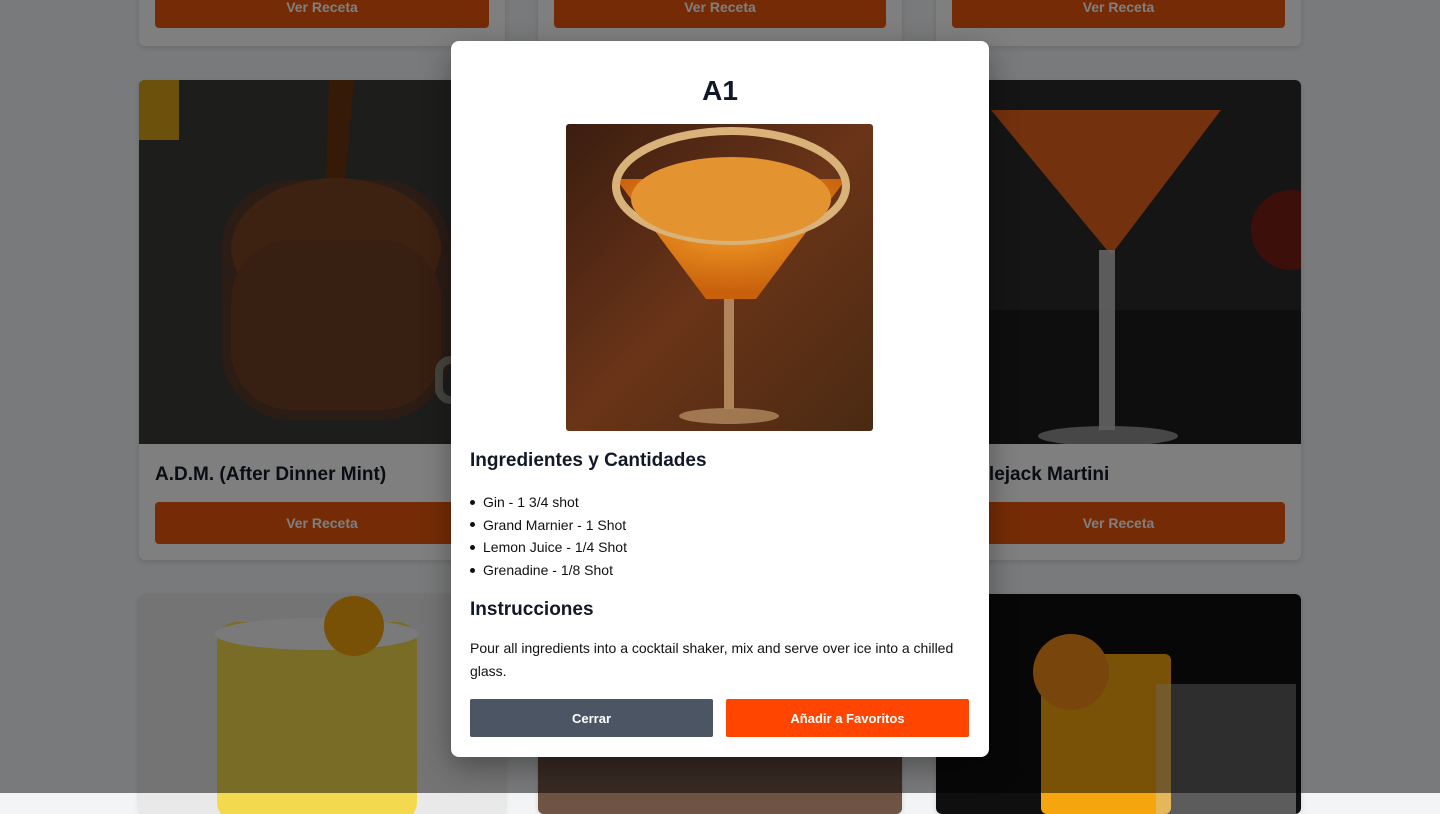 The image size is (1440, 814). What do you see at coordinates (548, 547) in the screenshot?
I see `ingredient-item: Lemon Juice - 1/4 Shot` at bounding box center [548, 547].